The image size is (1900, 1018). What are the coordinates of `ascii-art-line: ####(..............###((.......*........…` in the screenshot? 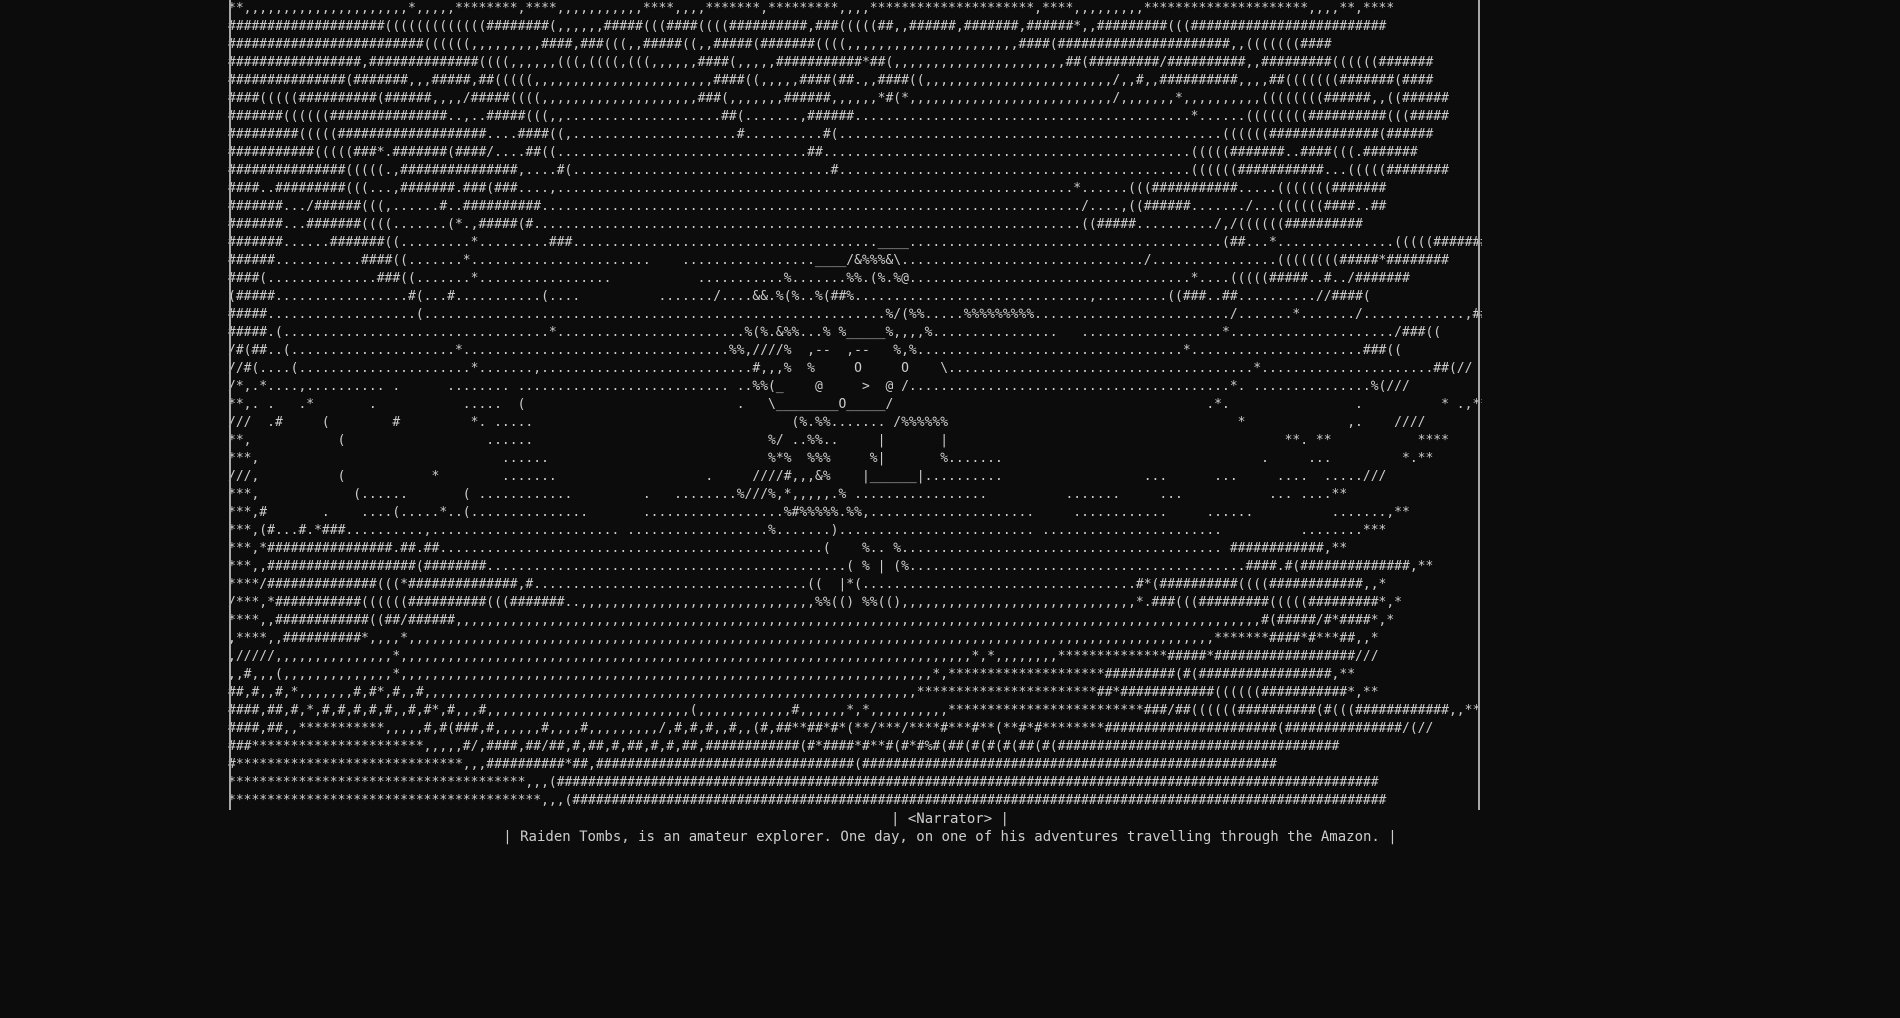 It's located at (819, 278).